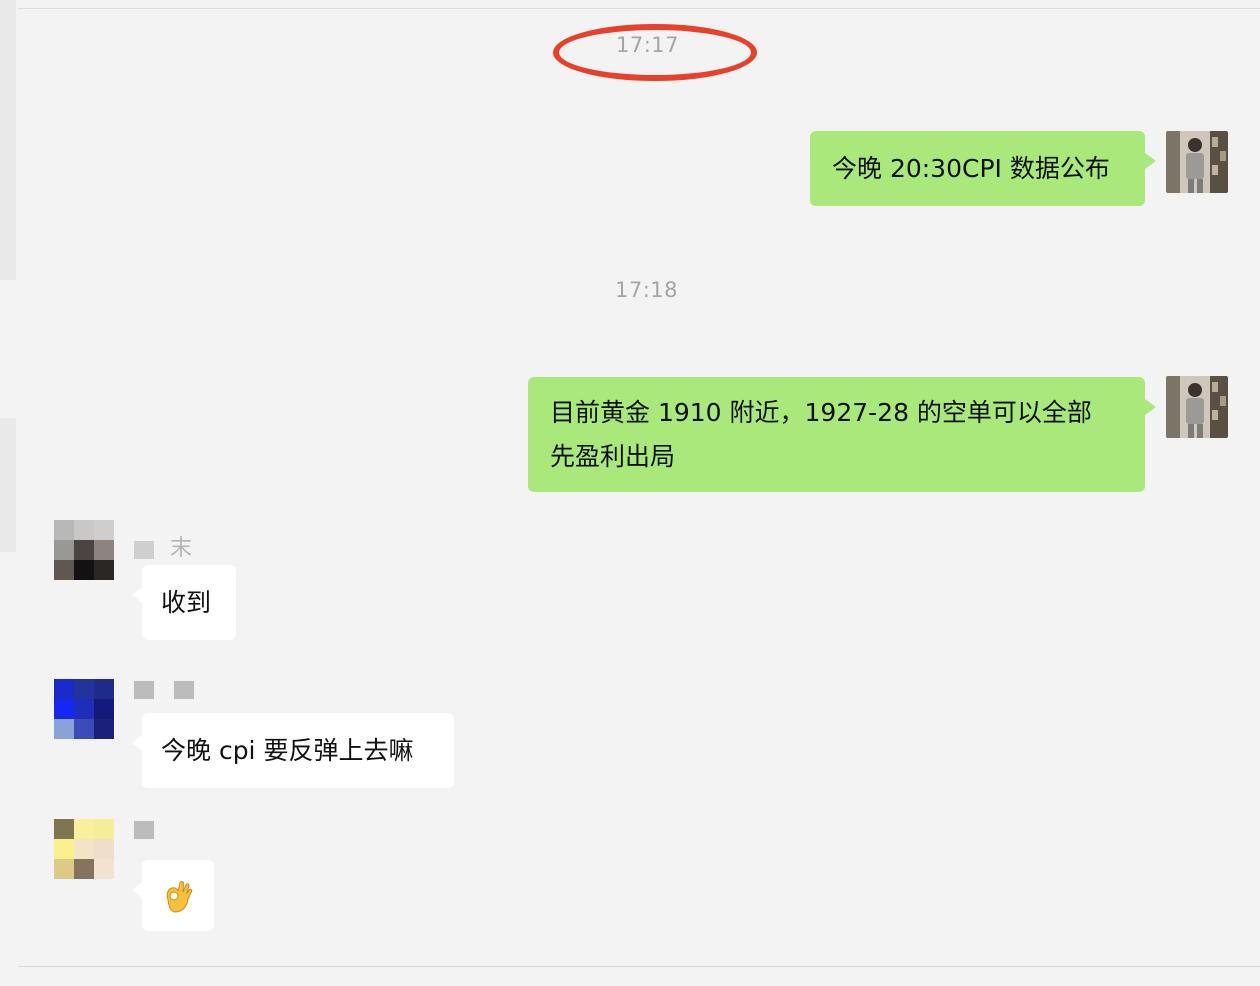 Image resolution: width=1260 pixels, height=986 pixels. What do you see at coordinates (971, 168) in the screenshot?
I see `message-text: 今晚 20:30CPI 数据公布` at bounding box center [971, 168].